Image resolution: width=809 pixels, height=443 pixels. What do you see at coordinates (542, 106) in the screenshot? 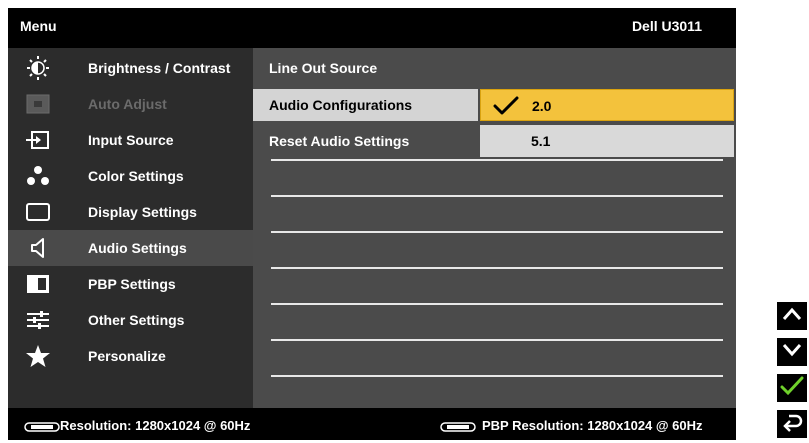
I see `option-label: 2.0` at bounding box center [542, 106].